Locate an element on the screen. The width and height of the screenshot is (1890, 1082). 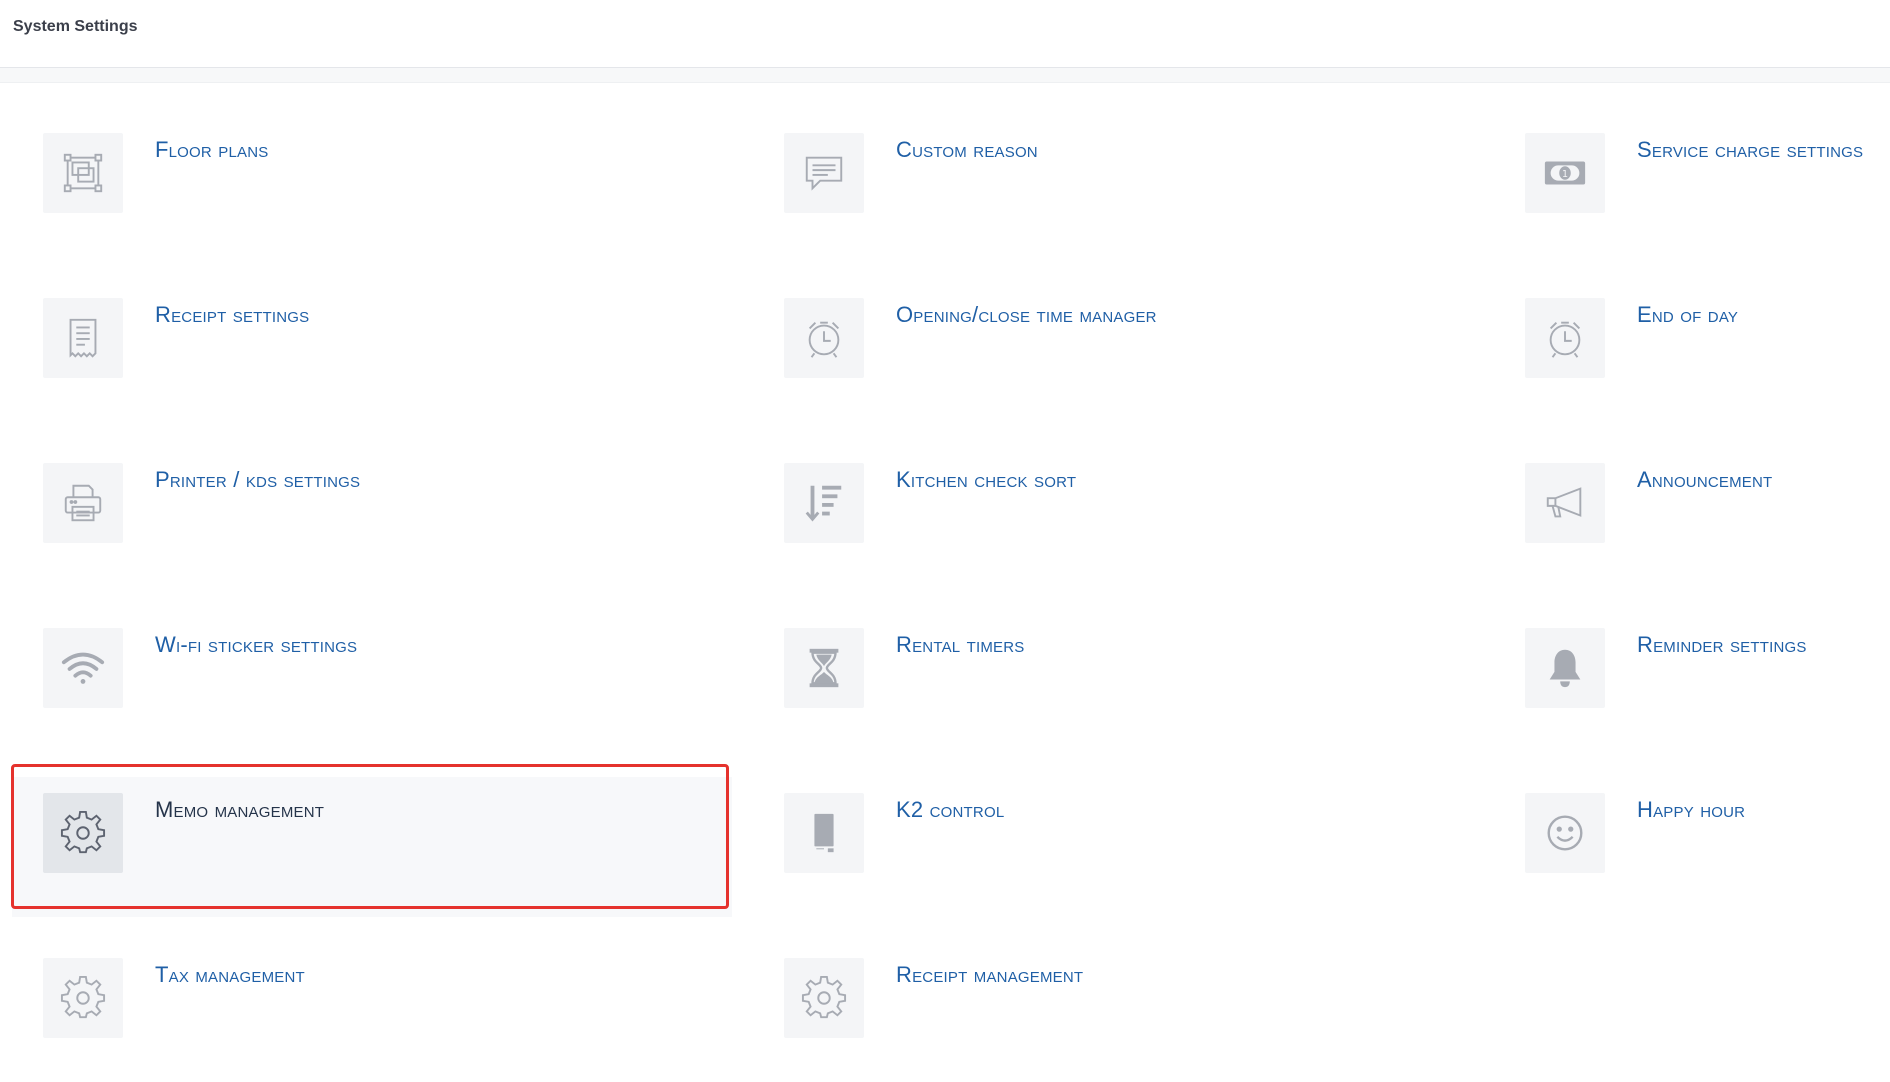
receipt-settings-label: Receipt settings is located at coordinates (232, 314).